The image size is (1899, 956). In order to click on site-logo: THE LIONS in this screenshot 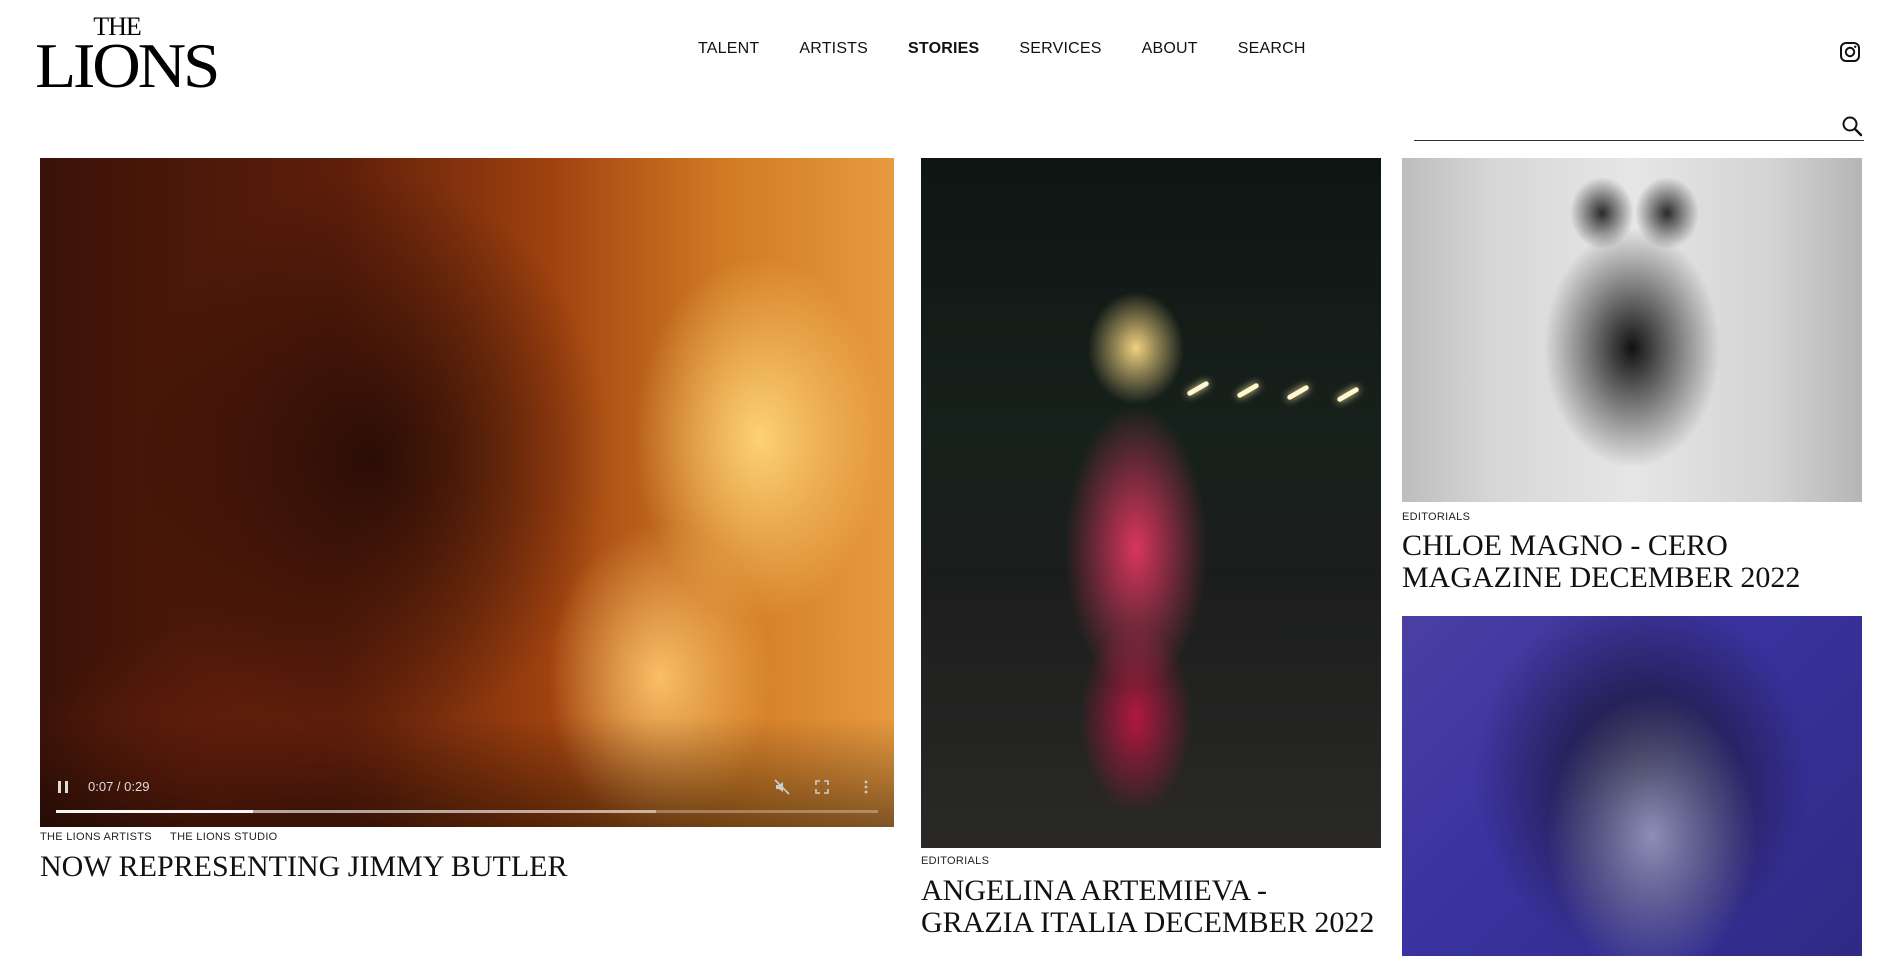, I will do `click(127, 56)`.